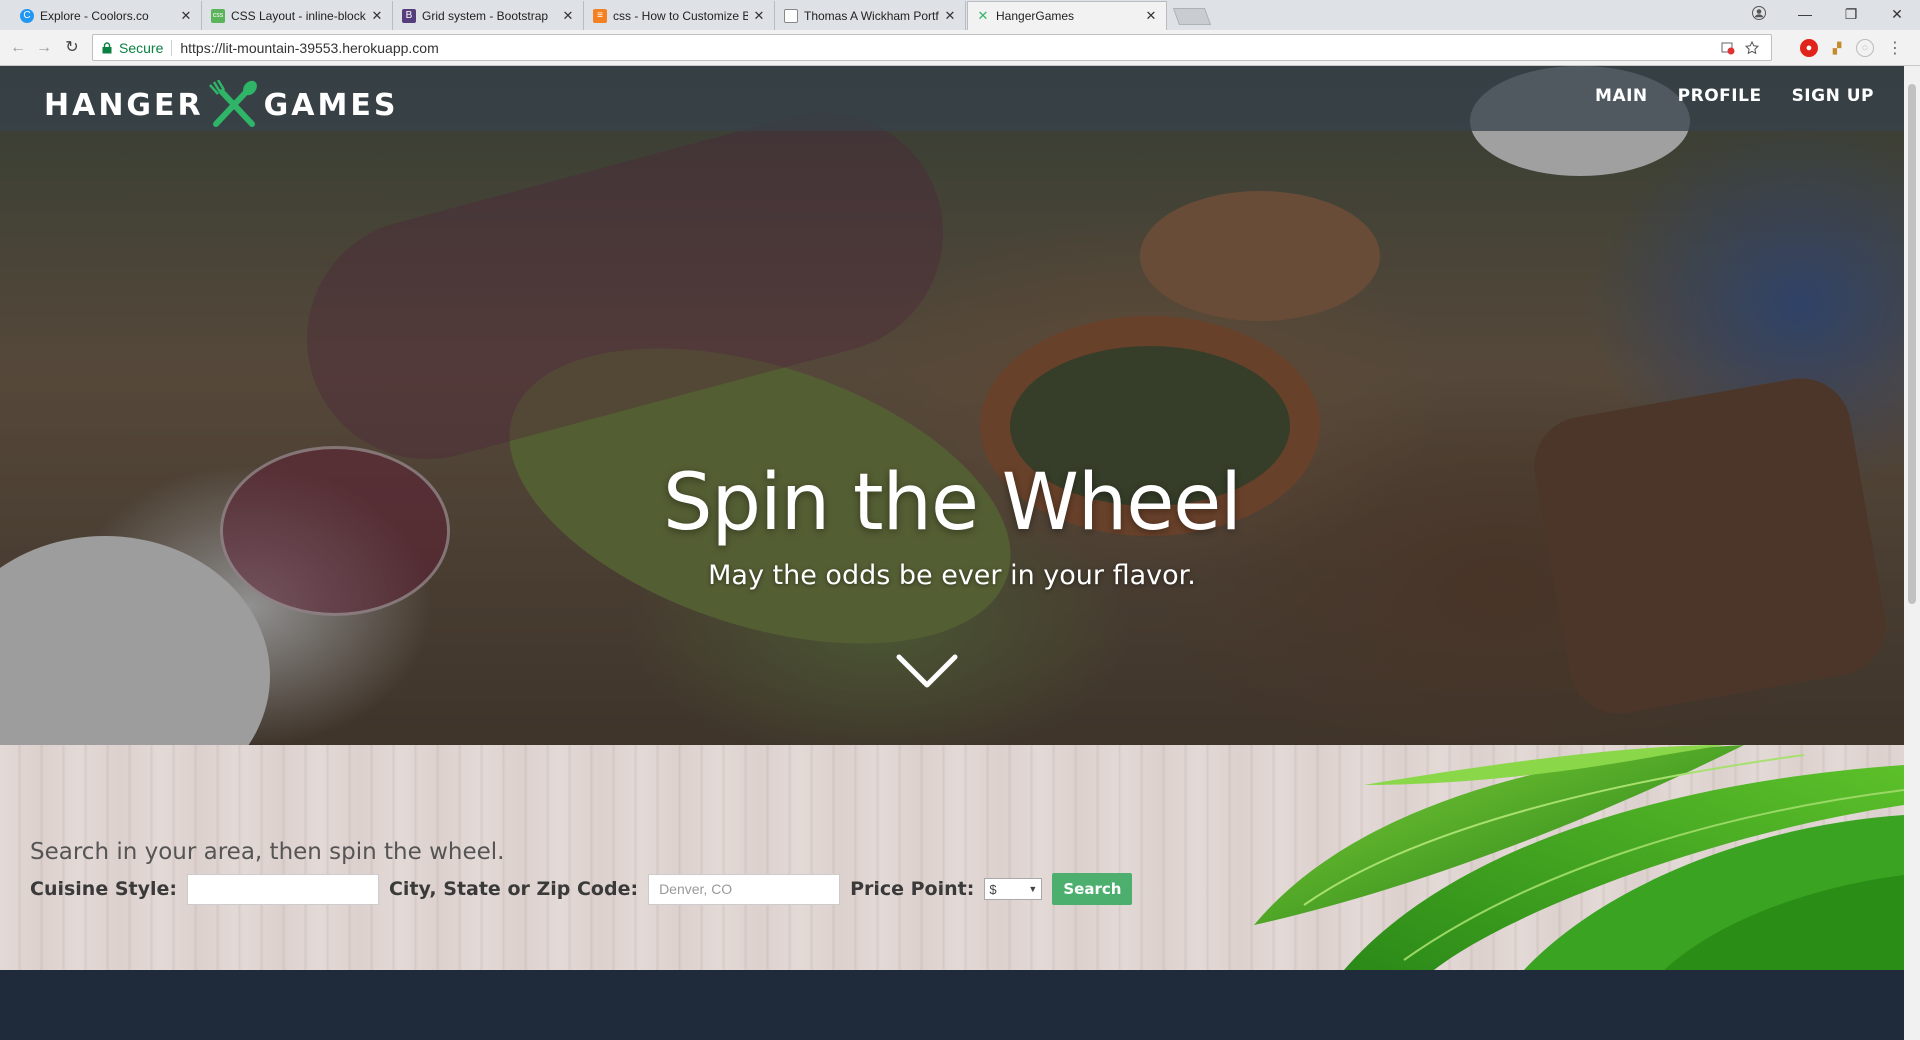  What do you see at coordinates (1912, 344) in the screenshot?
I see `scrollbar-thumb` at bounding box center [1912, 344].